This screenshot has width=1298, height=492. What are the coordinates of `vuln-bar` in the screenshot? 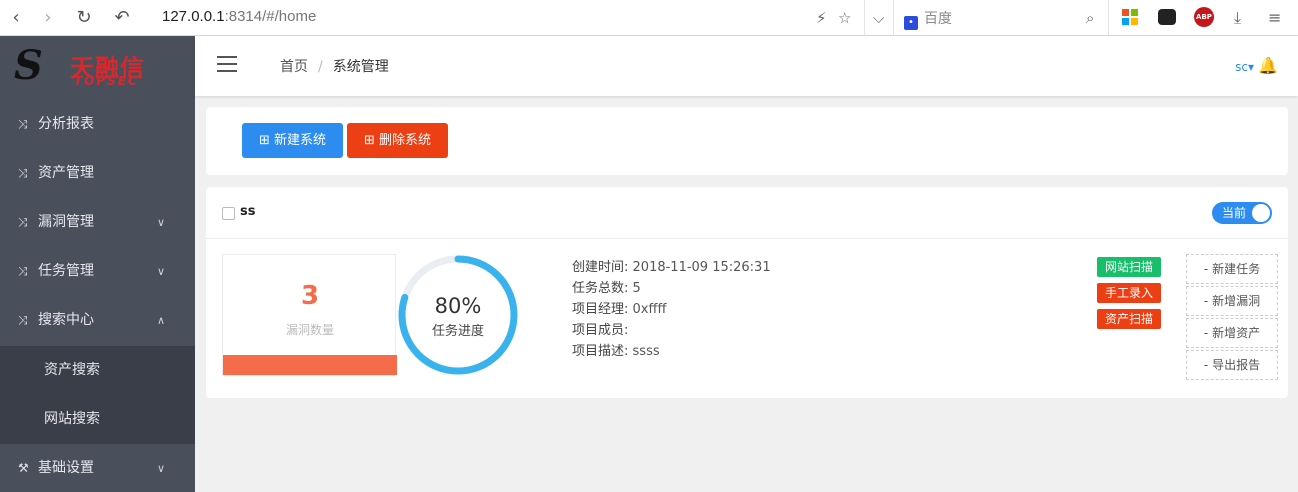 It's located at (310, 365).